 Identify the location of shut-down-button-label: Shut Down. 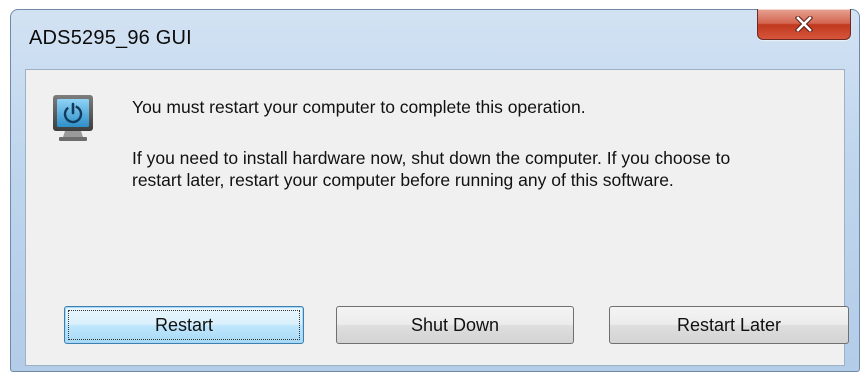
(455, 324).